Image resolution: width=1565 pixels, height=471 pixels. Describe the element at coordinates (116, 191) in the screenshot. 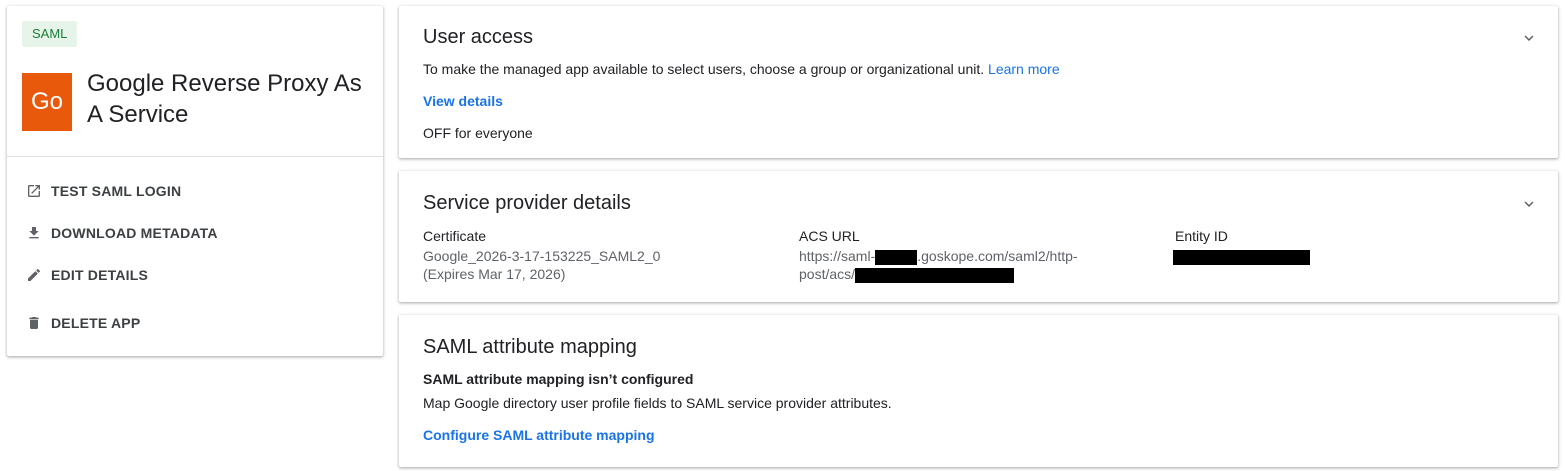

I see `test-saml-login-label: TEST SAML LOGIN` at that location.